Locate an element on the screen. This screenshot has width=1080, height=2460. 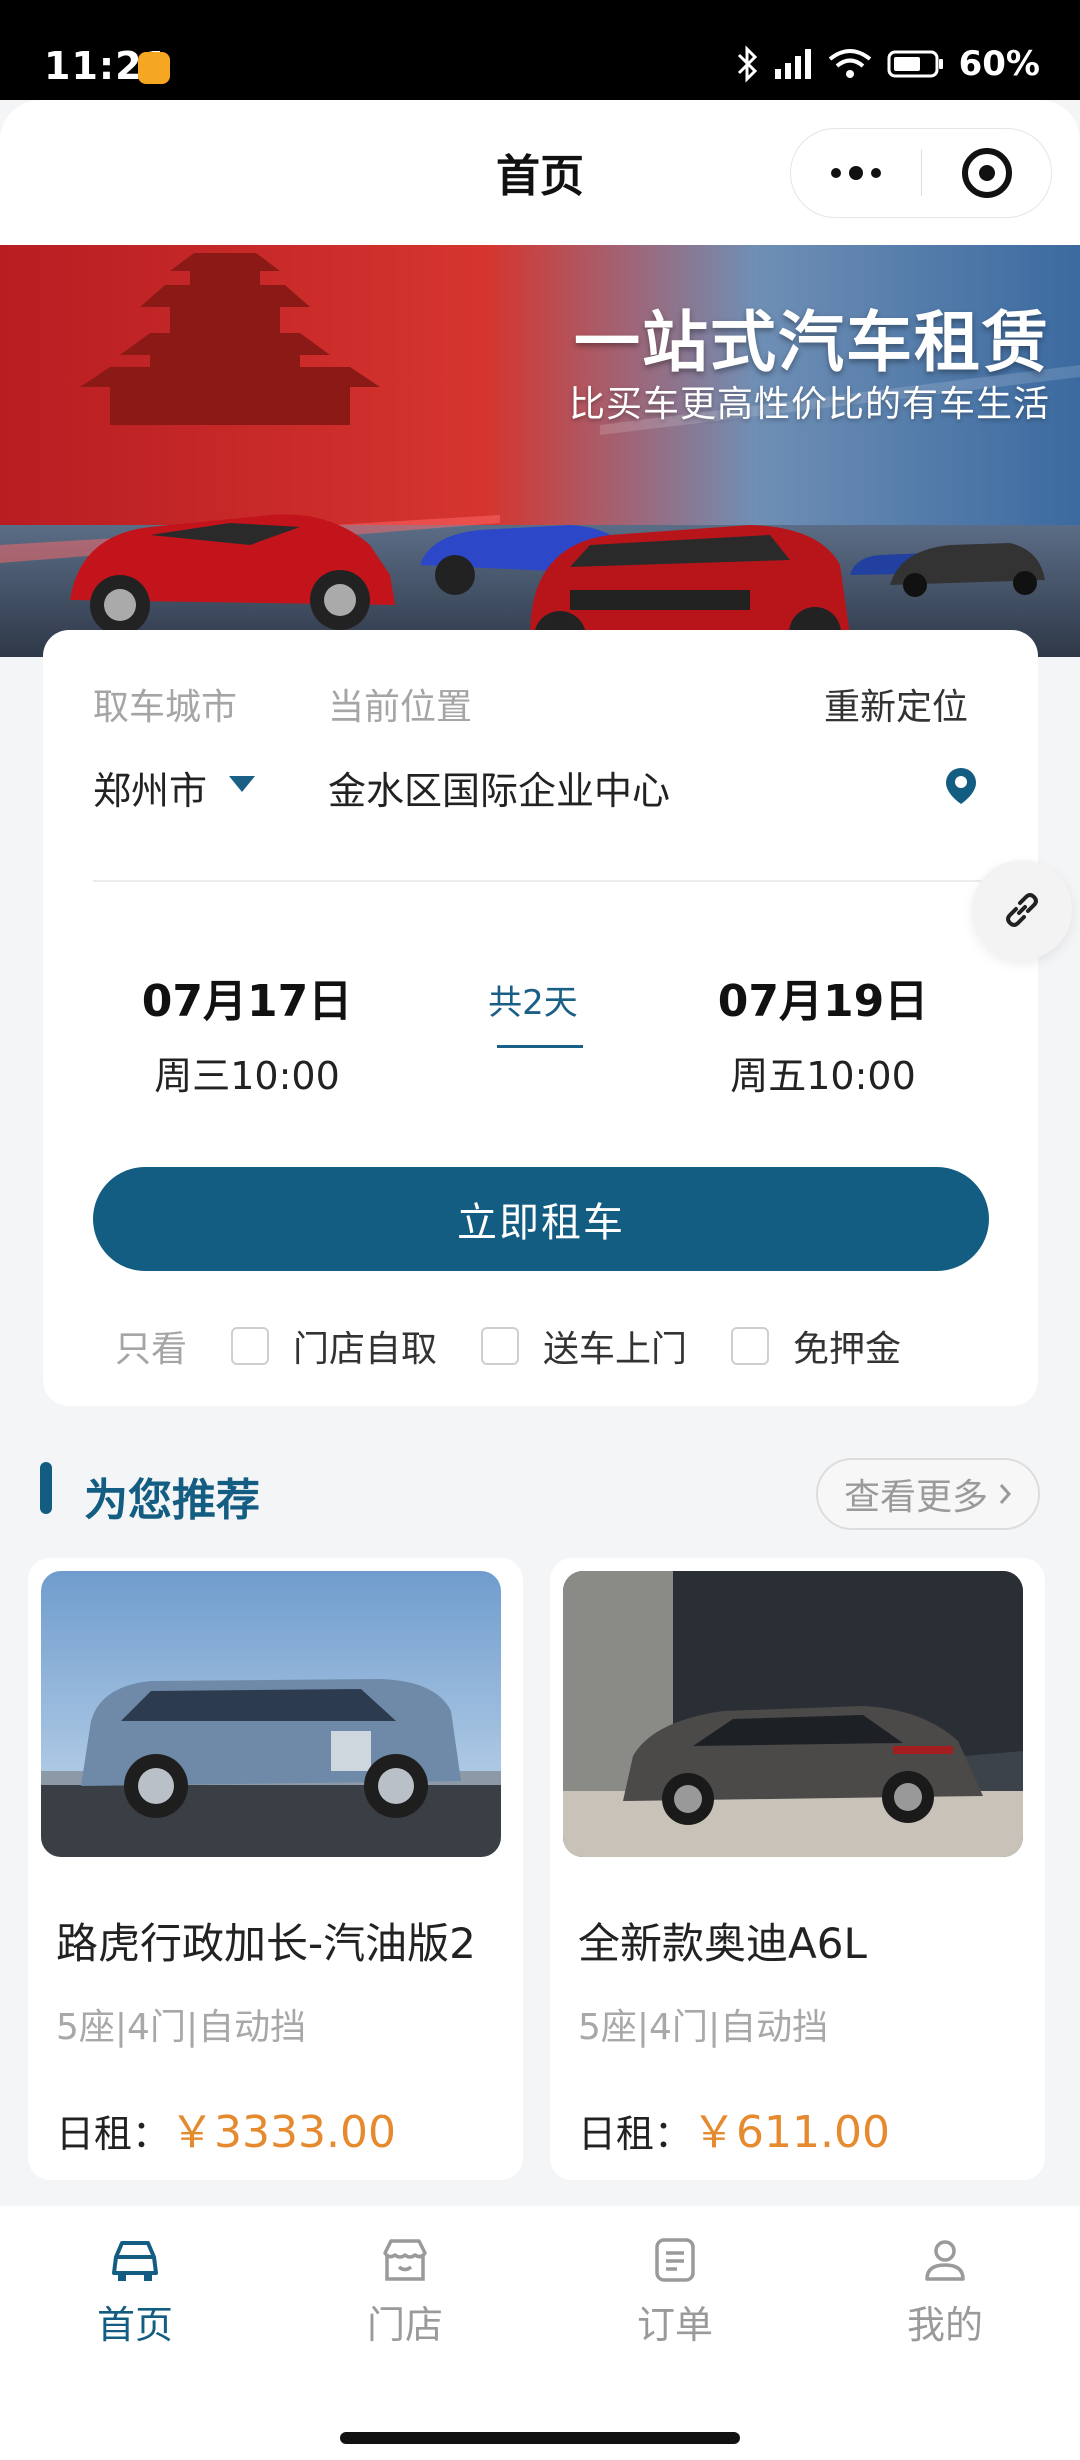
rent-now-button: 立即租车 is located at coordinates (541, 1219).